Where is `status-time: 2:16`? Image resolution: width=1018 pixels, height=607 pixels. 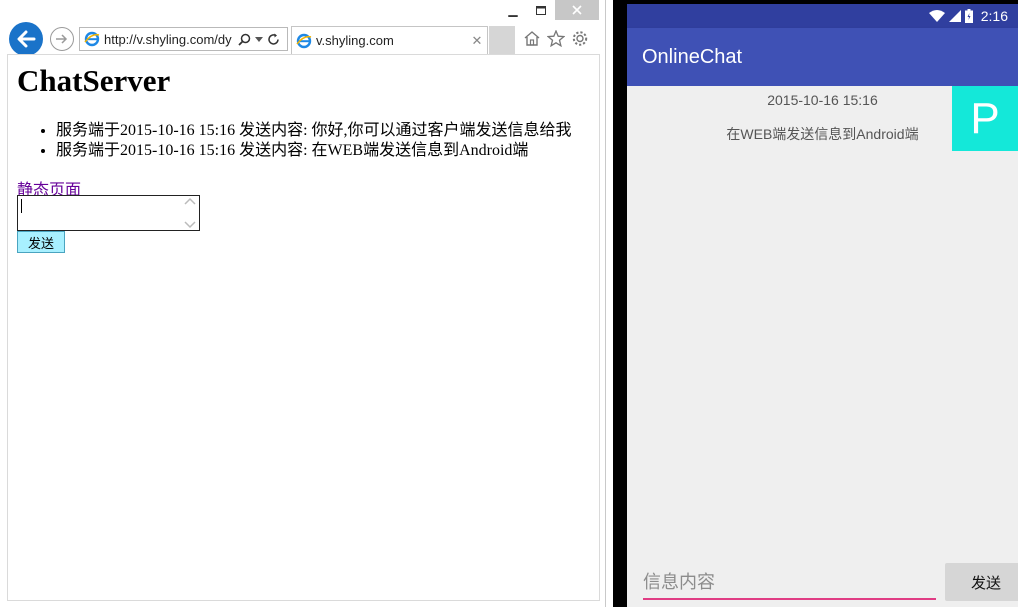 status-time: 2:16 is located at coordinates (994, 16).